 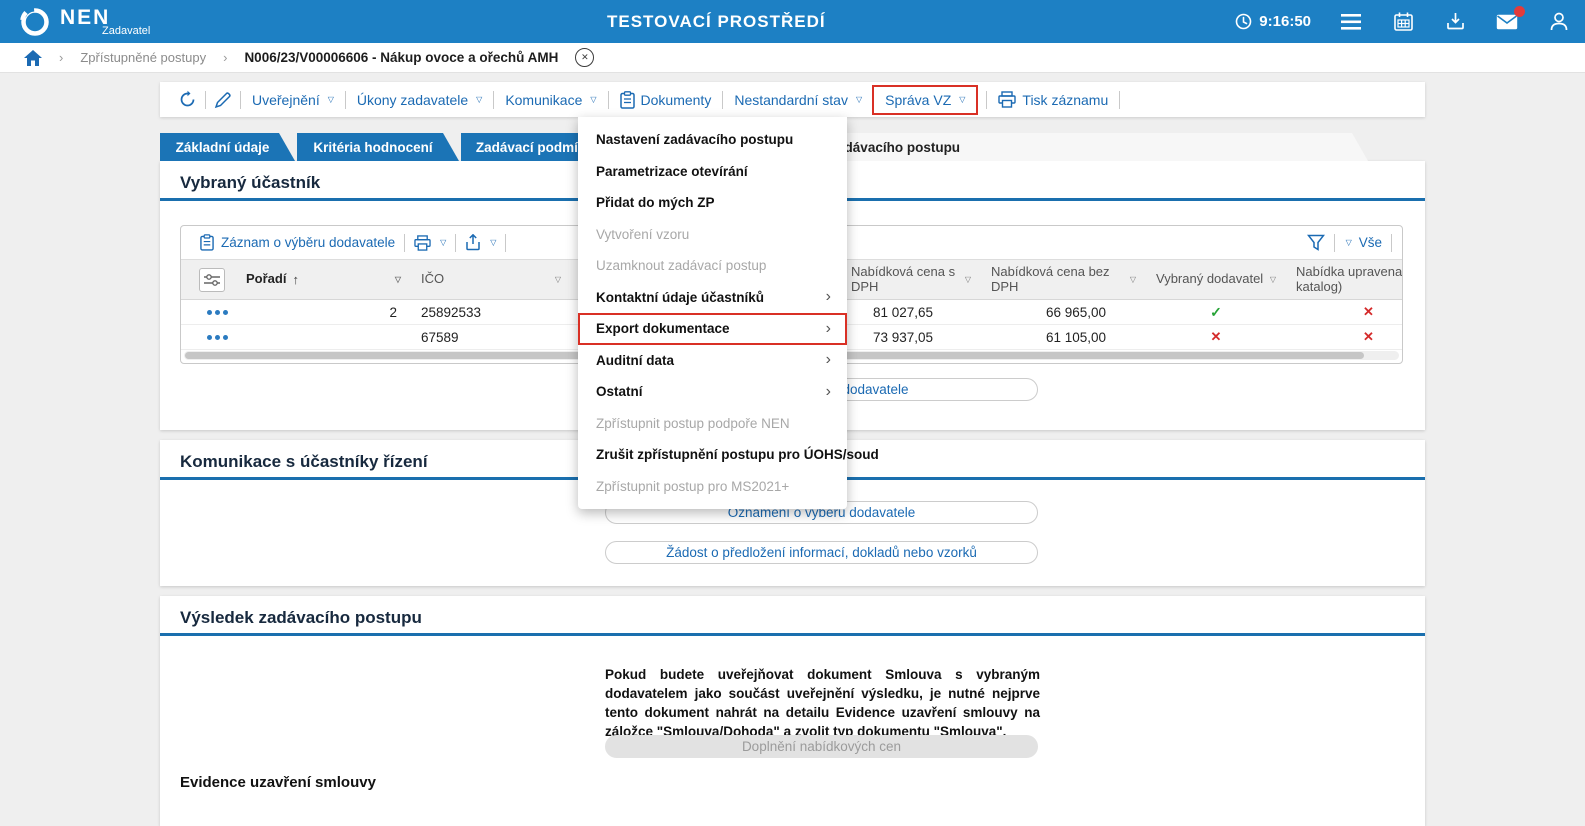 I want to click on column-header-poradi: Pořadí ↑ ▽, so click(x=323, y=279).